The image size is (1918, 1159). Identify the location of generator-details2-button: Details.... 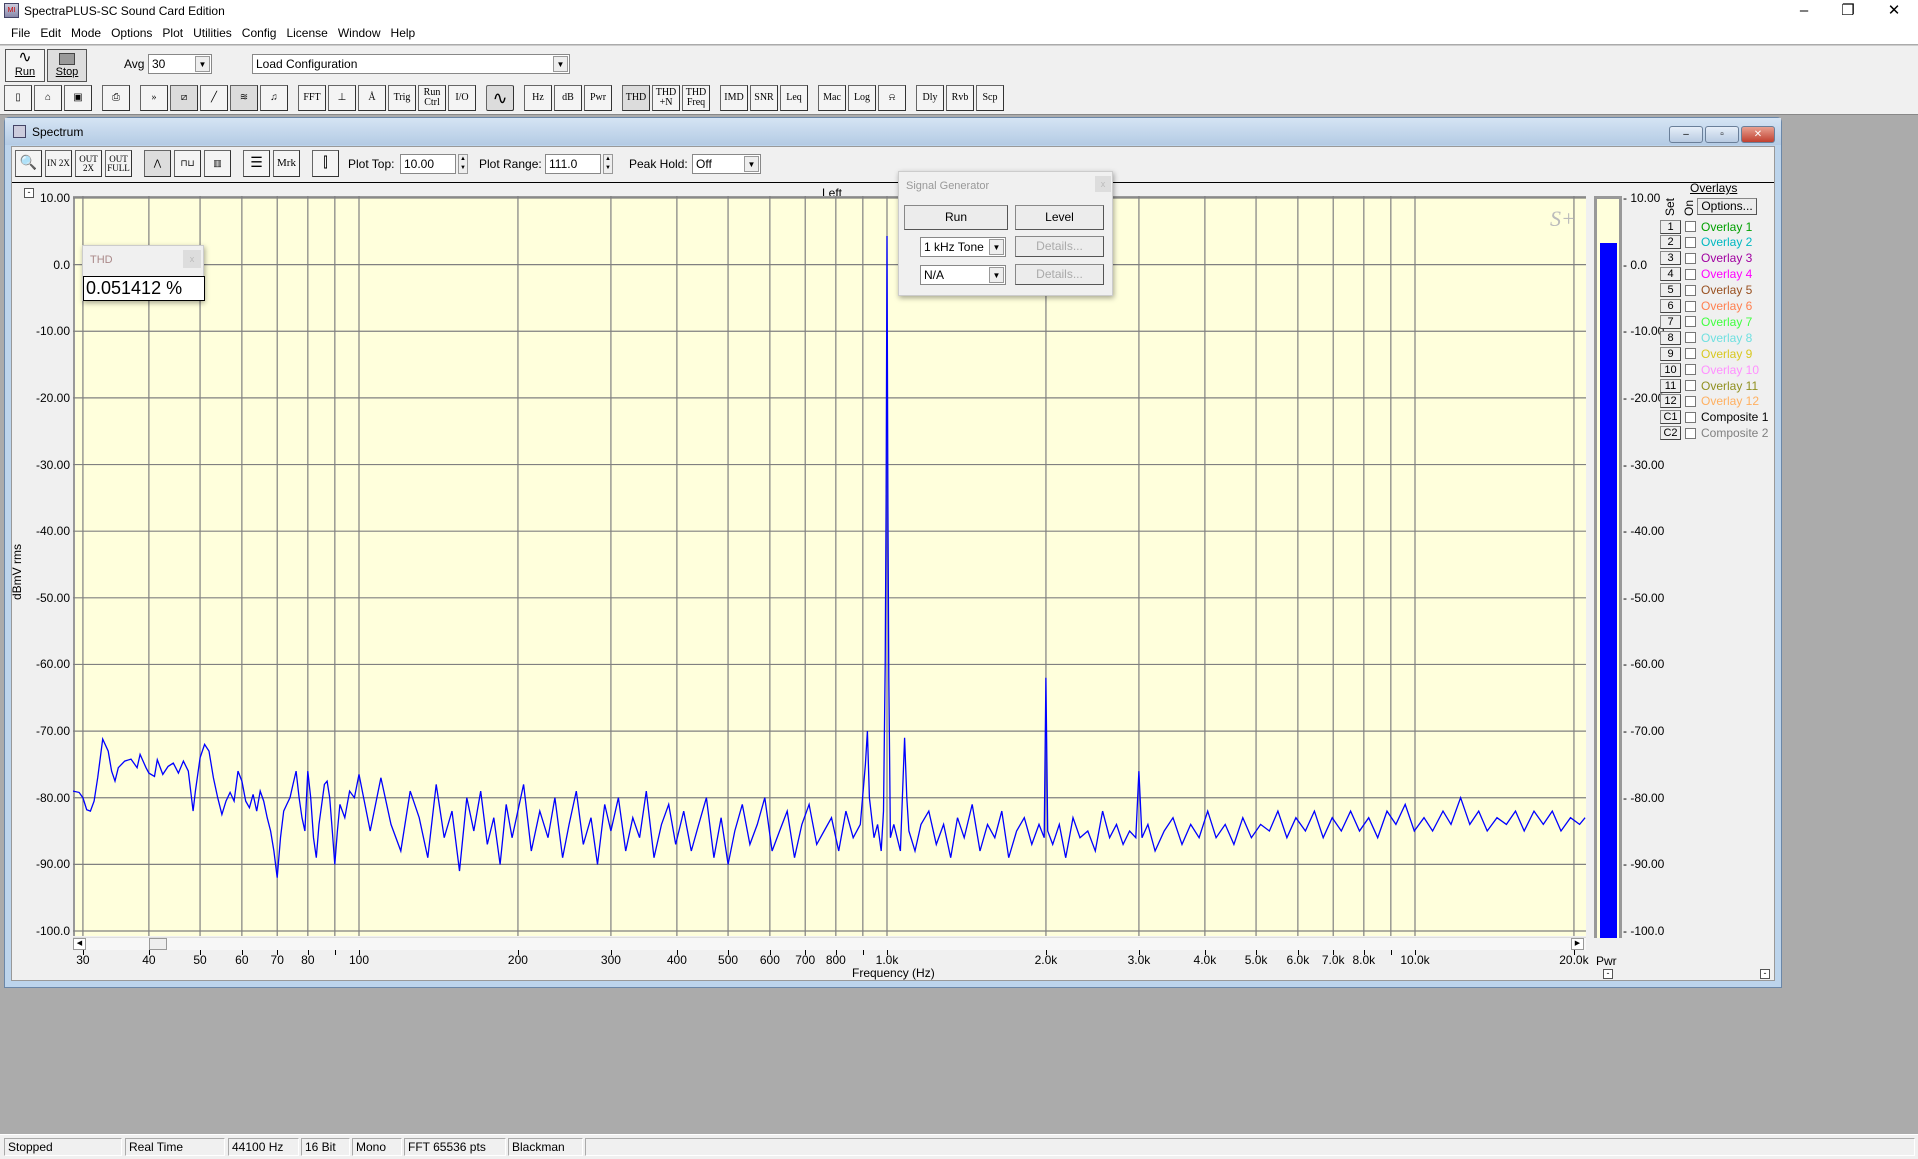
(1059, 274).